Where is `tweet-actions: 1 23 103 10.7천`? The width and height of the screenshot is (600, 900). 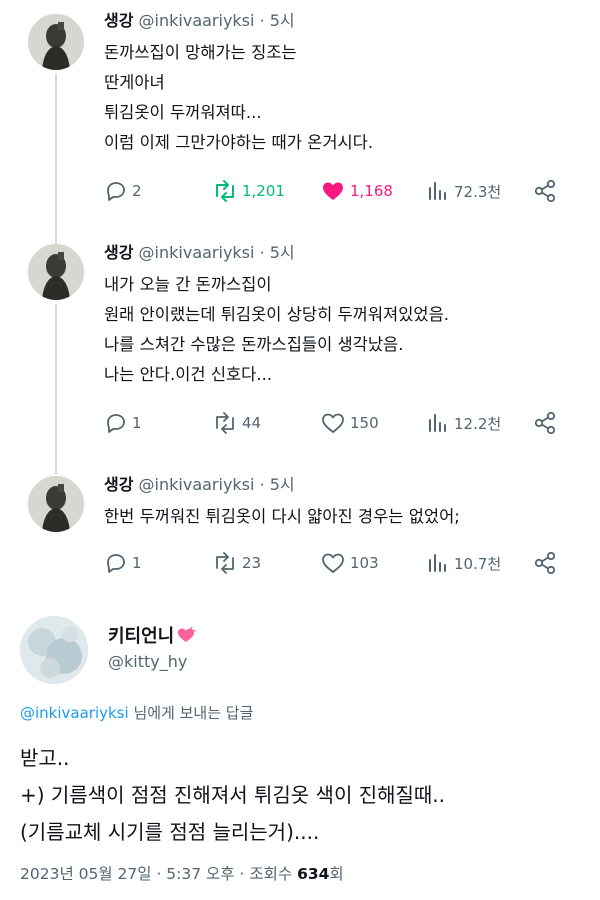
tweet-actions: 1 23 103 10.7천 is located at coordinates (334, 563).